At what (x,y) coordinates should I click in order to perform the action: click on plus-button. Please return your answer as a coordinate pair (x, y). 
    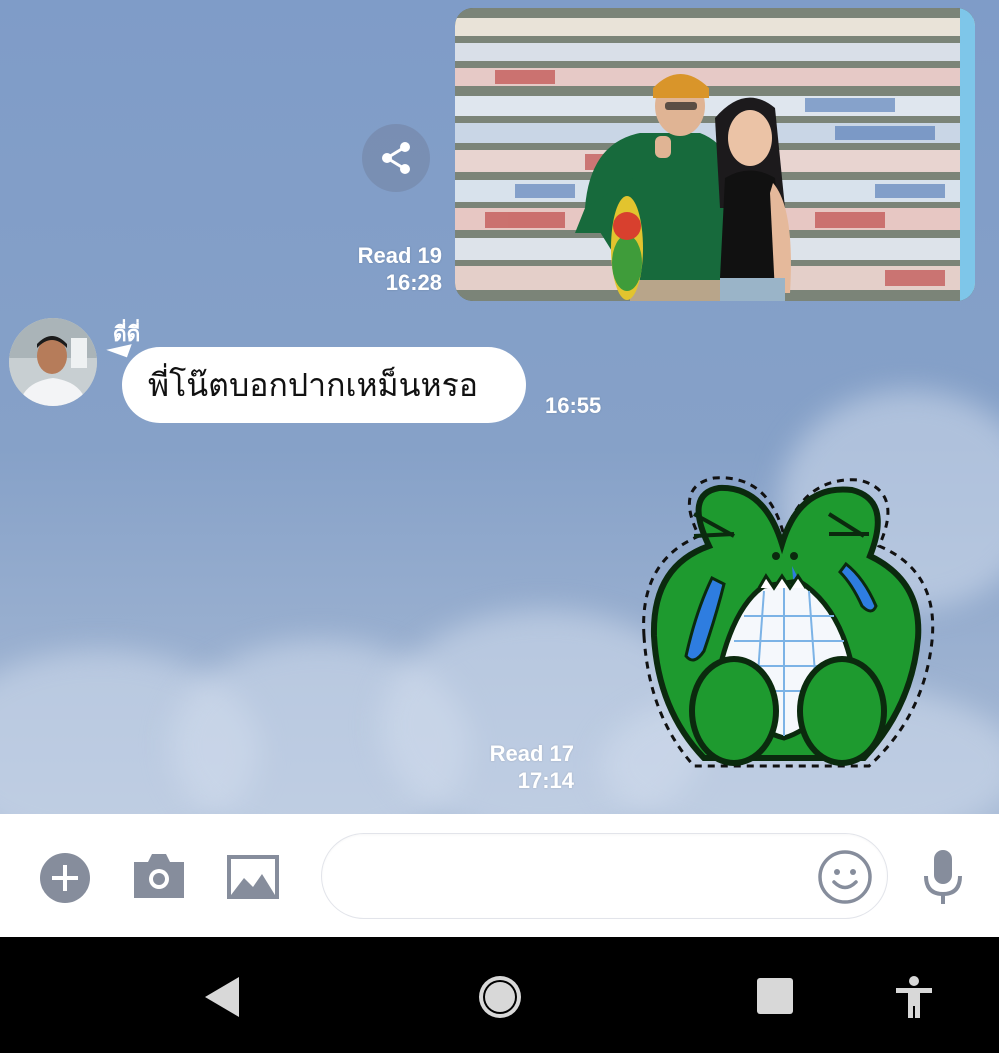
    Looking at the image, I should click on (65, 878).